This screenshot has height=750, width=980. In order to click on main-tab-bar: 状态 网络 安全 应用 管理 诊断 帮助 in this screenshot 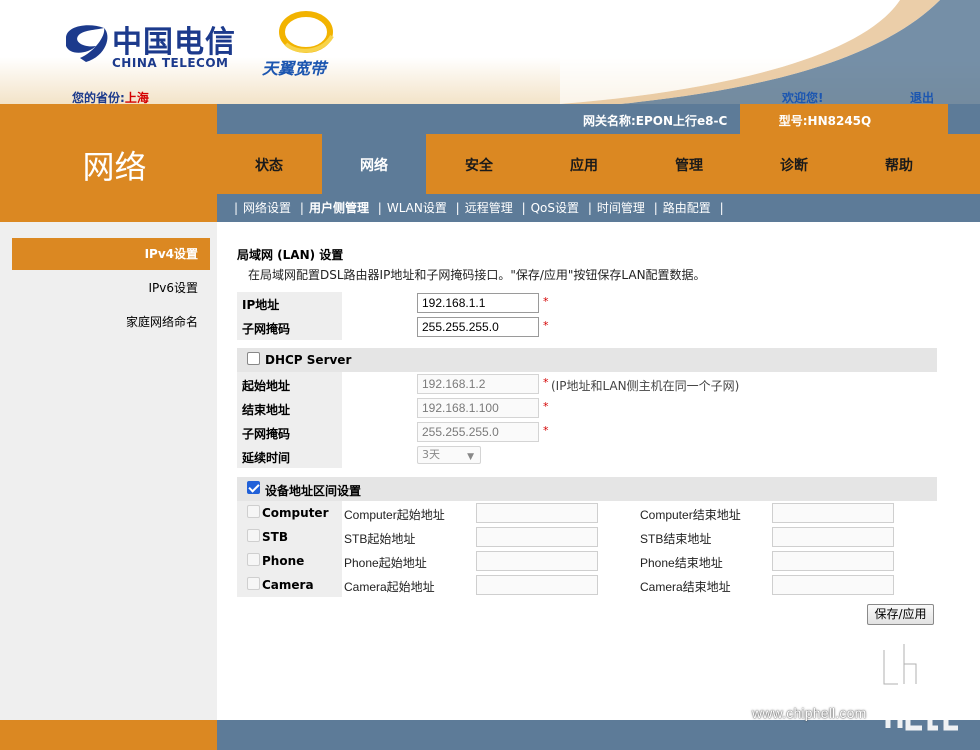, I will do `click(598, 164)`.